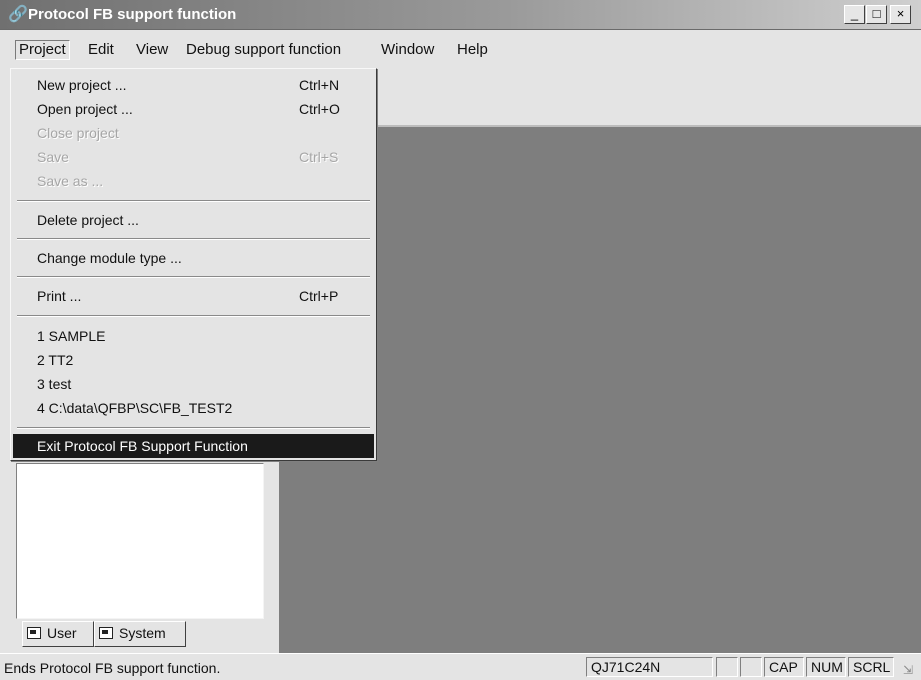  What do you see at coordinates (142, 446) in the screenshot?
I see `menu-item-label: Exit Protocol FB Support Function` at bounding box center [142, 446].